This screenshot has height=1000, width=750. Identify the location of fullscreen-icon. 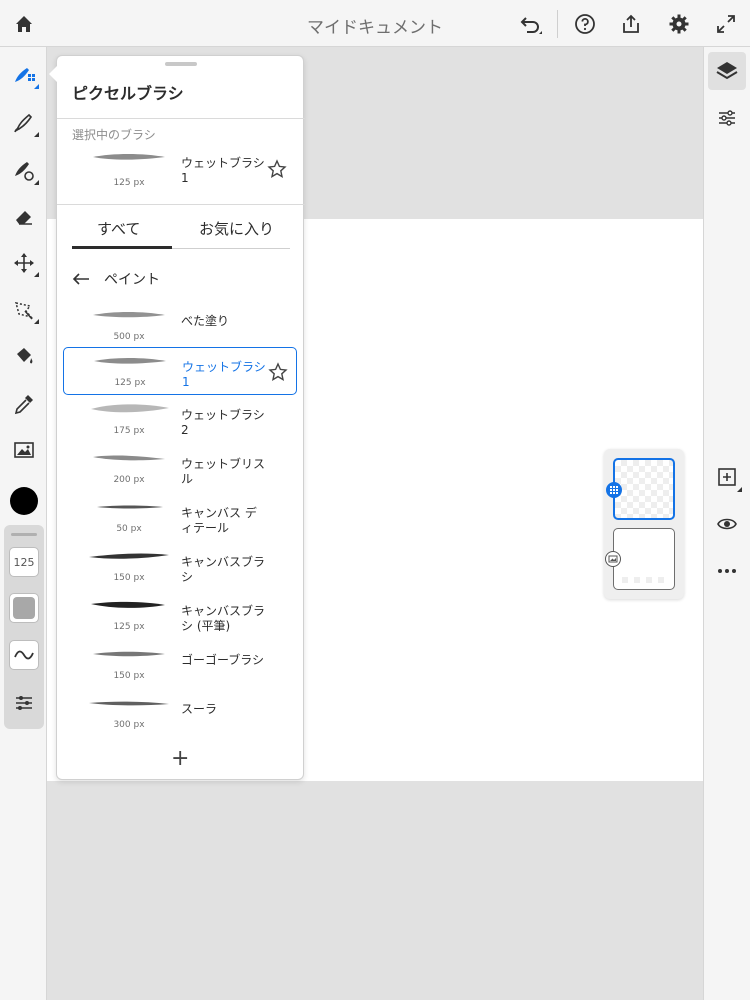
(726, 24).